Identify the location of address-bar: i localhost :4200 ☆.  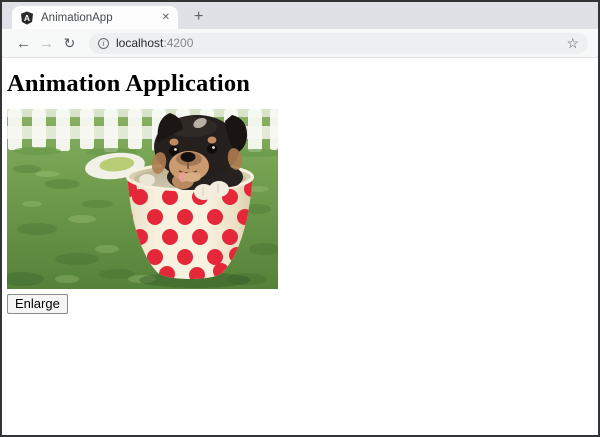
(338, 43).